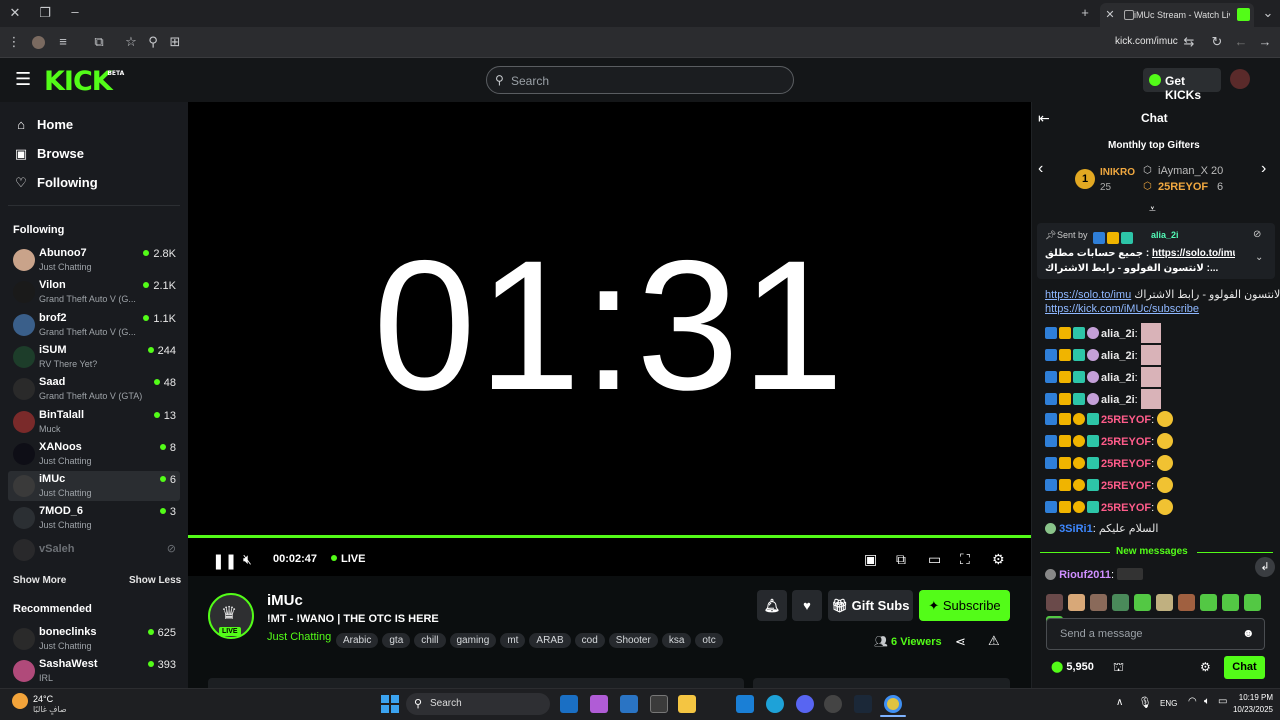 The height and width of the screenshot is (720, 1280). Describe the element at coordinates (1085, 575) in the screenshot. I see `chat-username: Riouf2011` at that location.